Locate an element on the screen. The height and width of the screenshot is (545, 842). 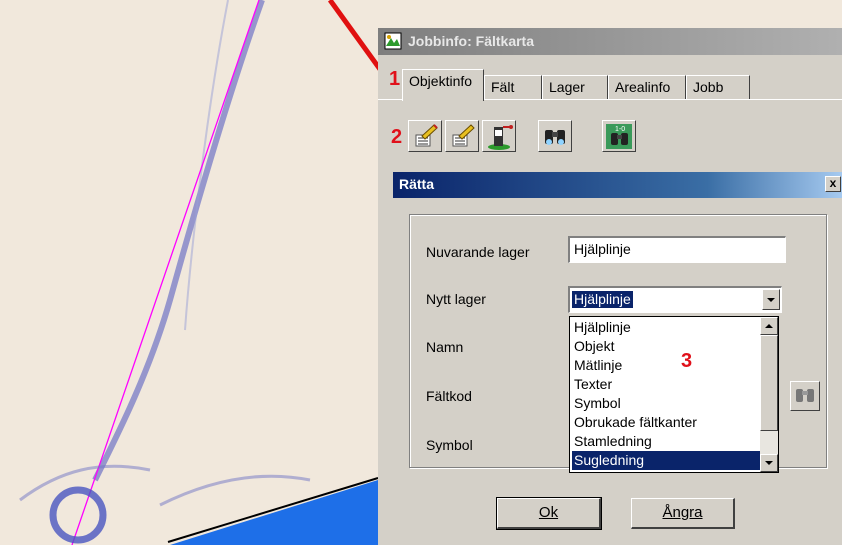
marker-1: 1 is located at coordinates (395, 79).